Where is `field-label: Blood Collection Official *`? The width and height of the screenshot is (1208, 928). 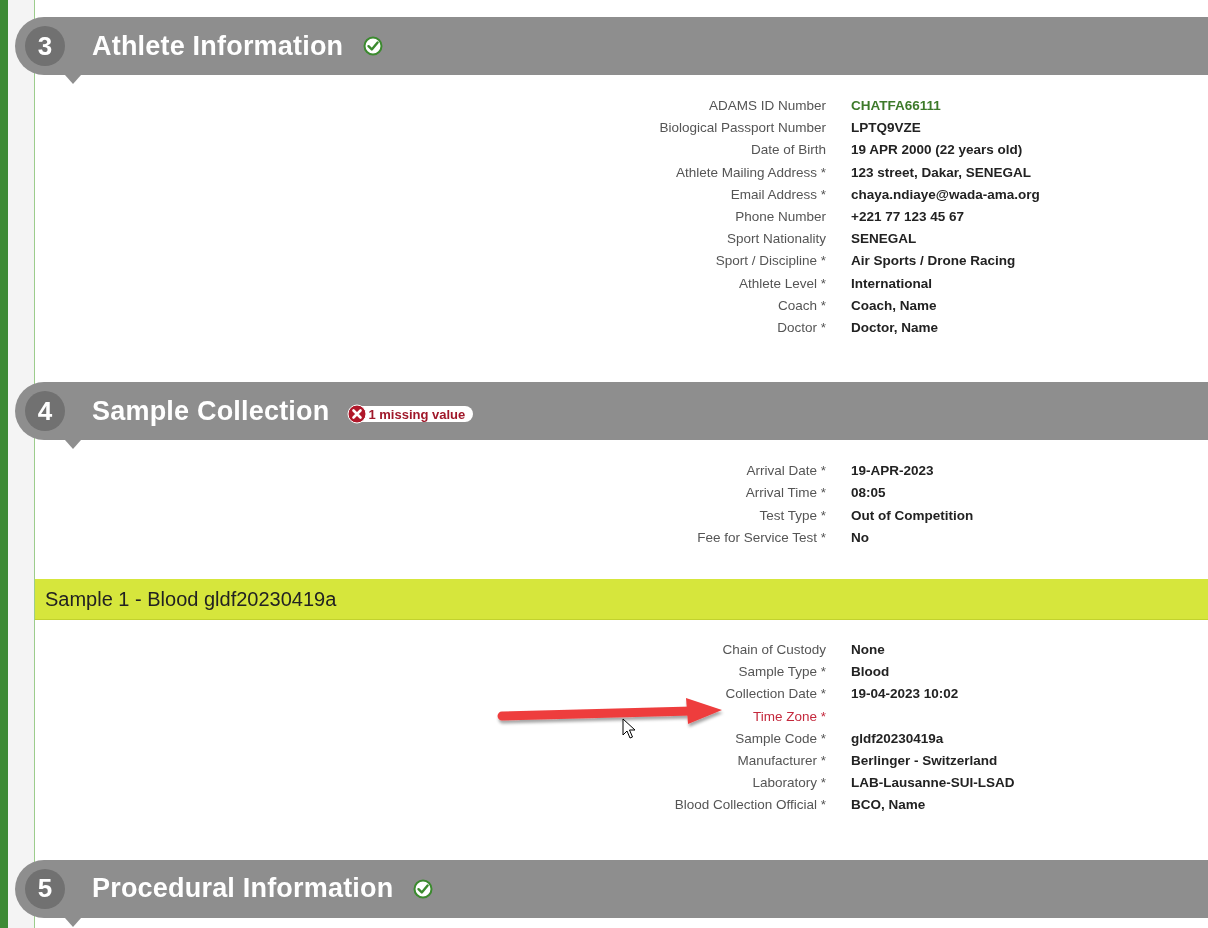 field-label: Blood Collection Official * is located at coordinates (750, 805).